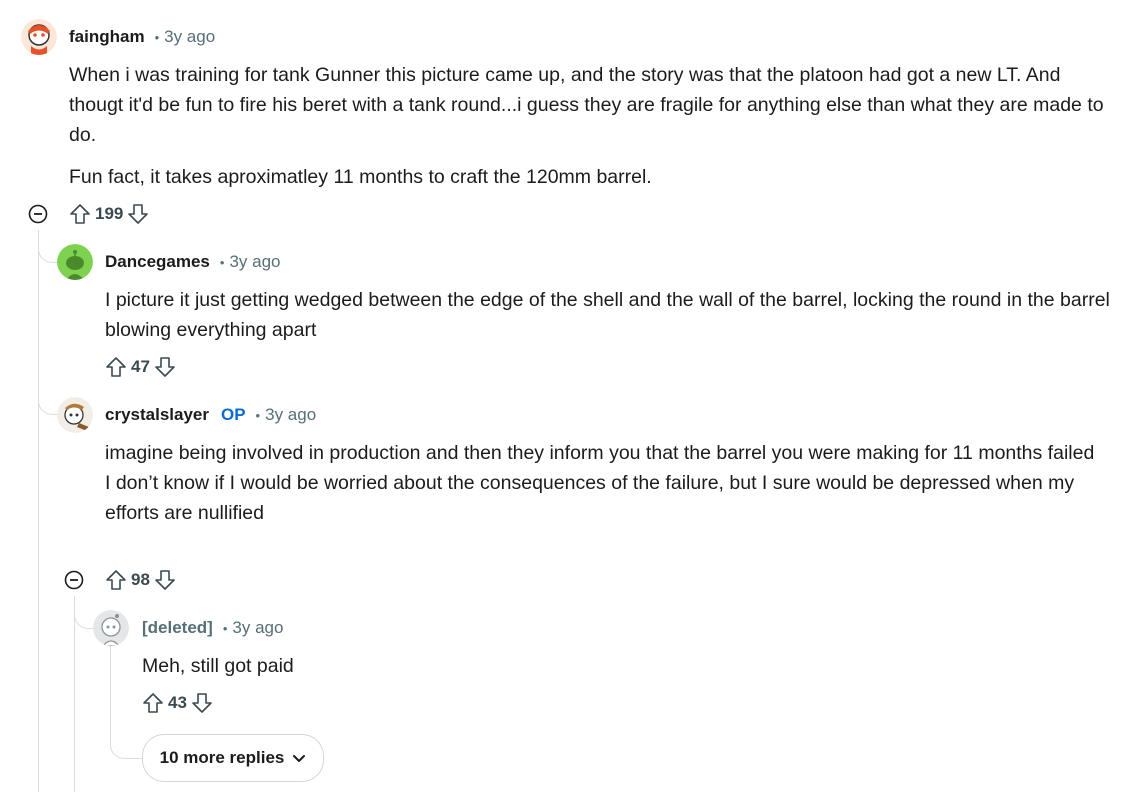  I want to click on op-badge: OP, so click(233, 414).